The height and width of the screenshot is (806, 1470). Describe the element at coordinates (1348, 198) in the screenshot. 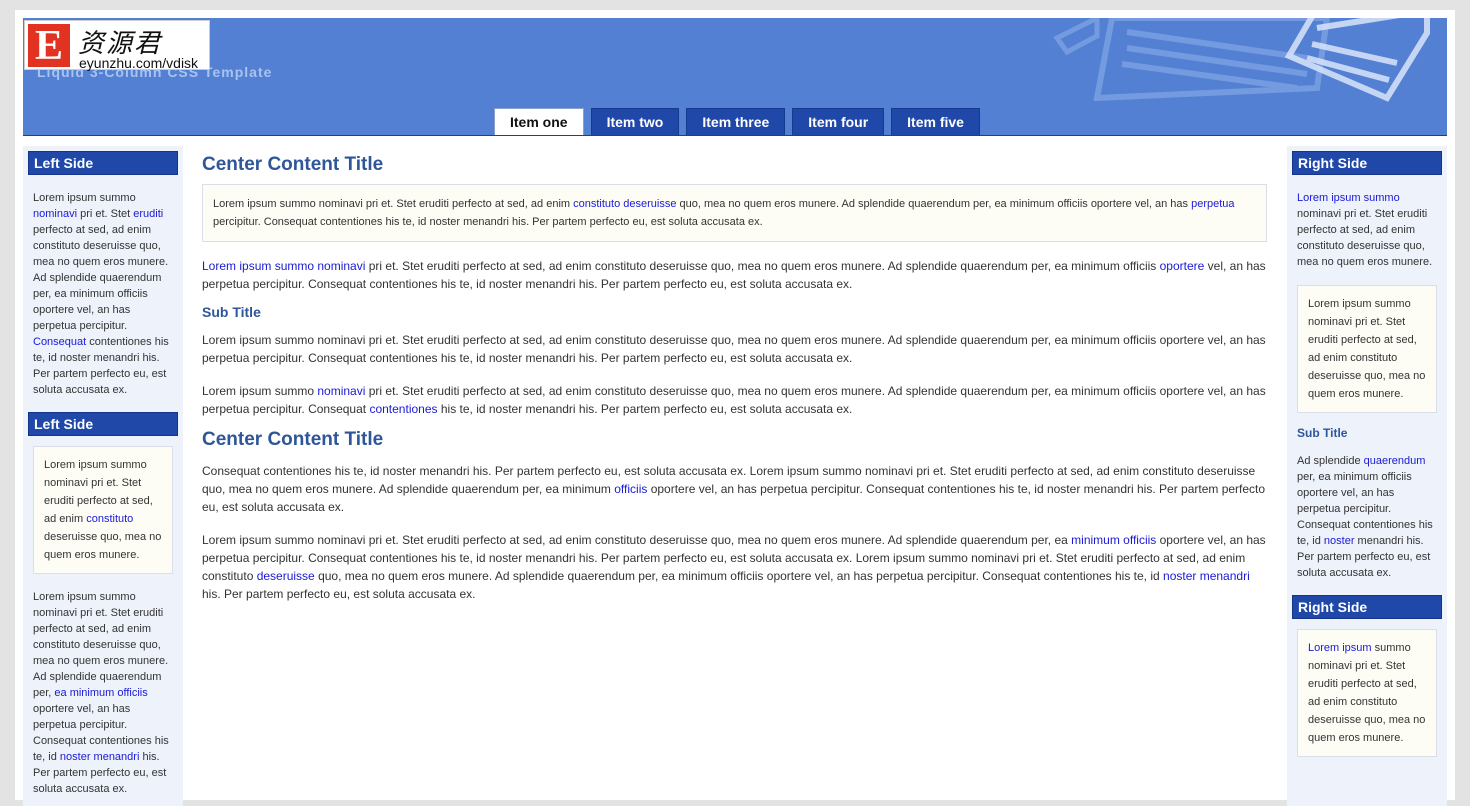

I see `link-lorem-ipsum-summo: Lorem ipsum summo` at that location.